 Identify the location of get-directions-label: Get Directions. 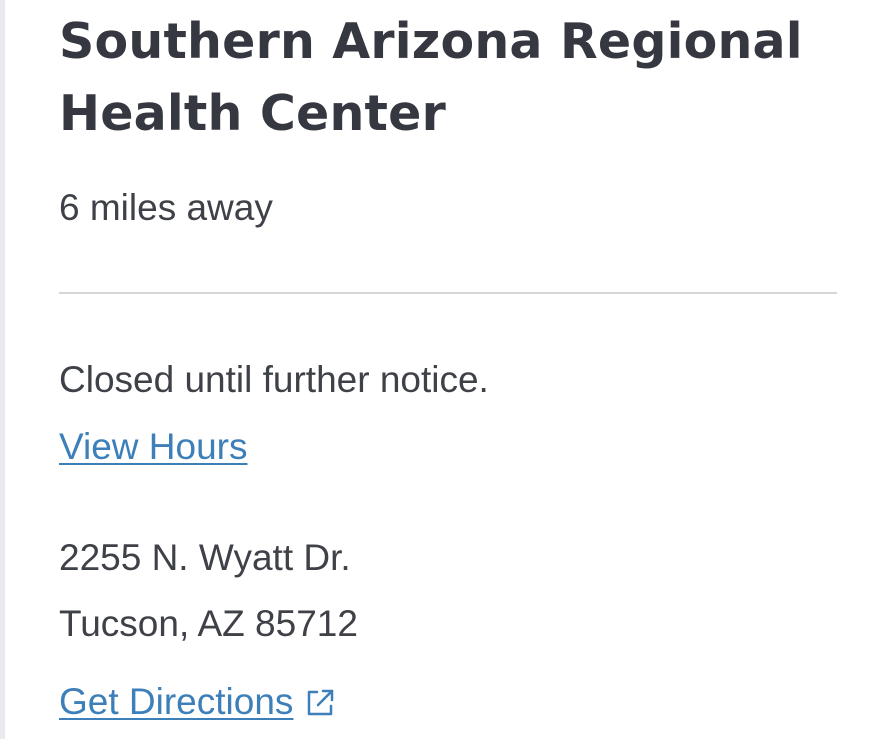
(176, 701).